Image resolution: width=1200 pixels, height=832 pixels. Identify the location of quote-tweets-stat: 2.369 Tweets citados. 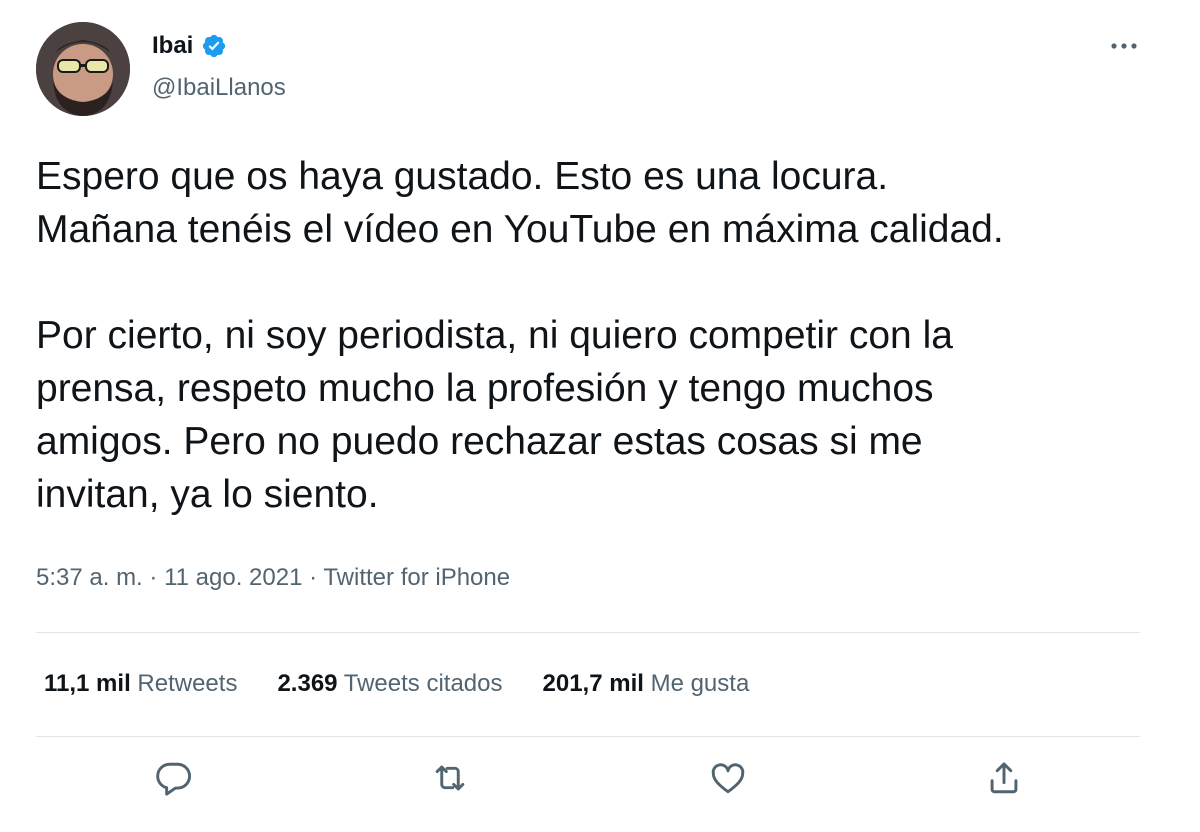
(389, 684).